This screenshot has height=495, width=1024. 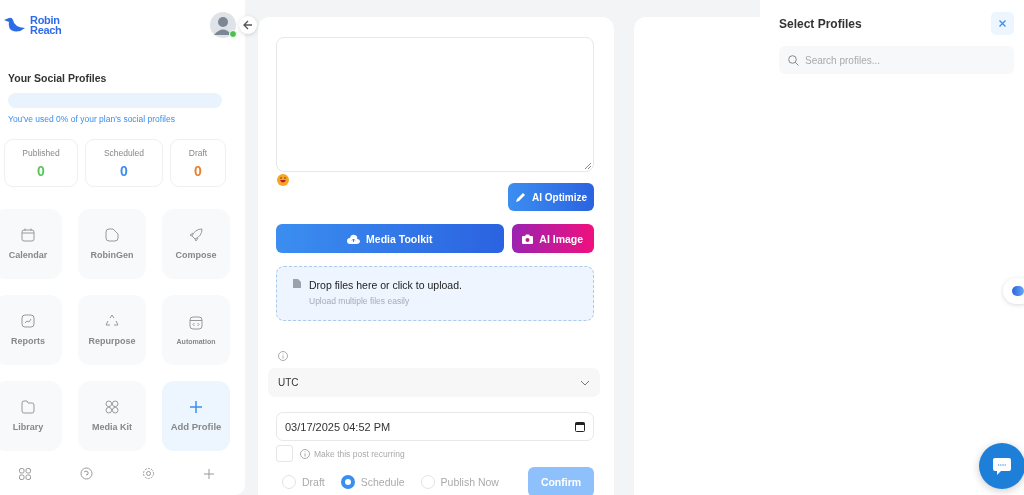 I want to click on close-button, so click(x=1002, y=23).